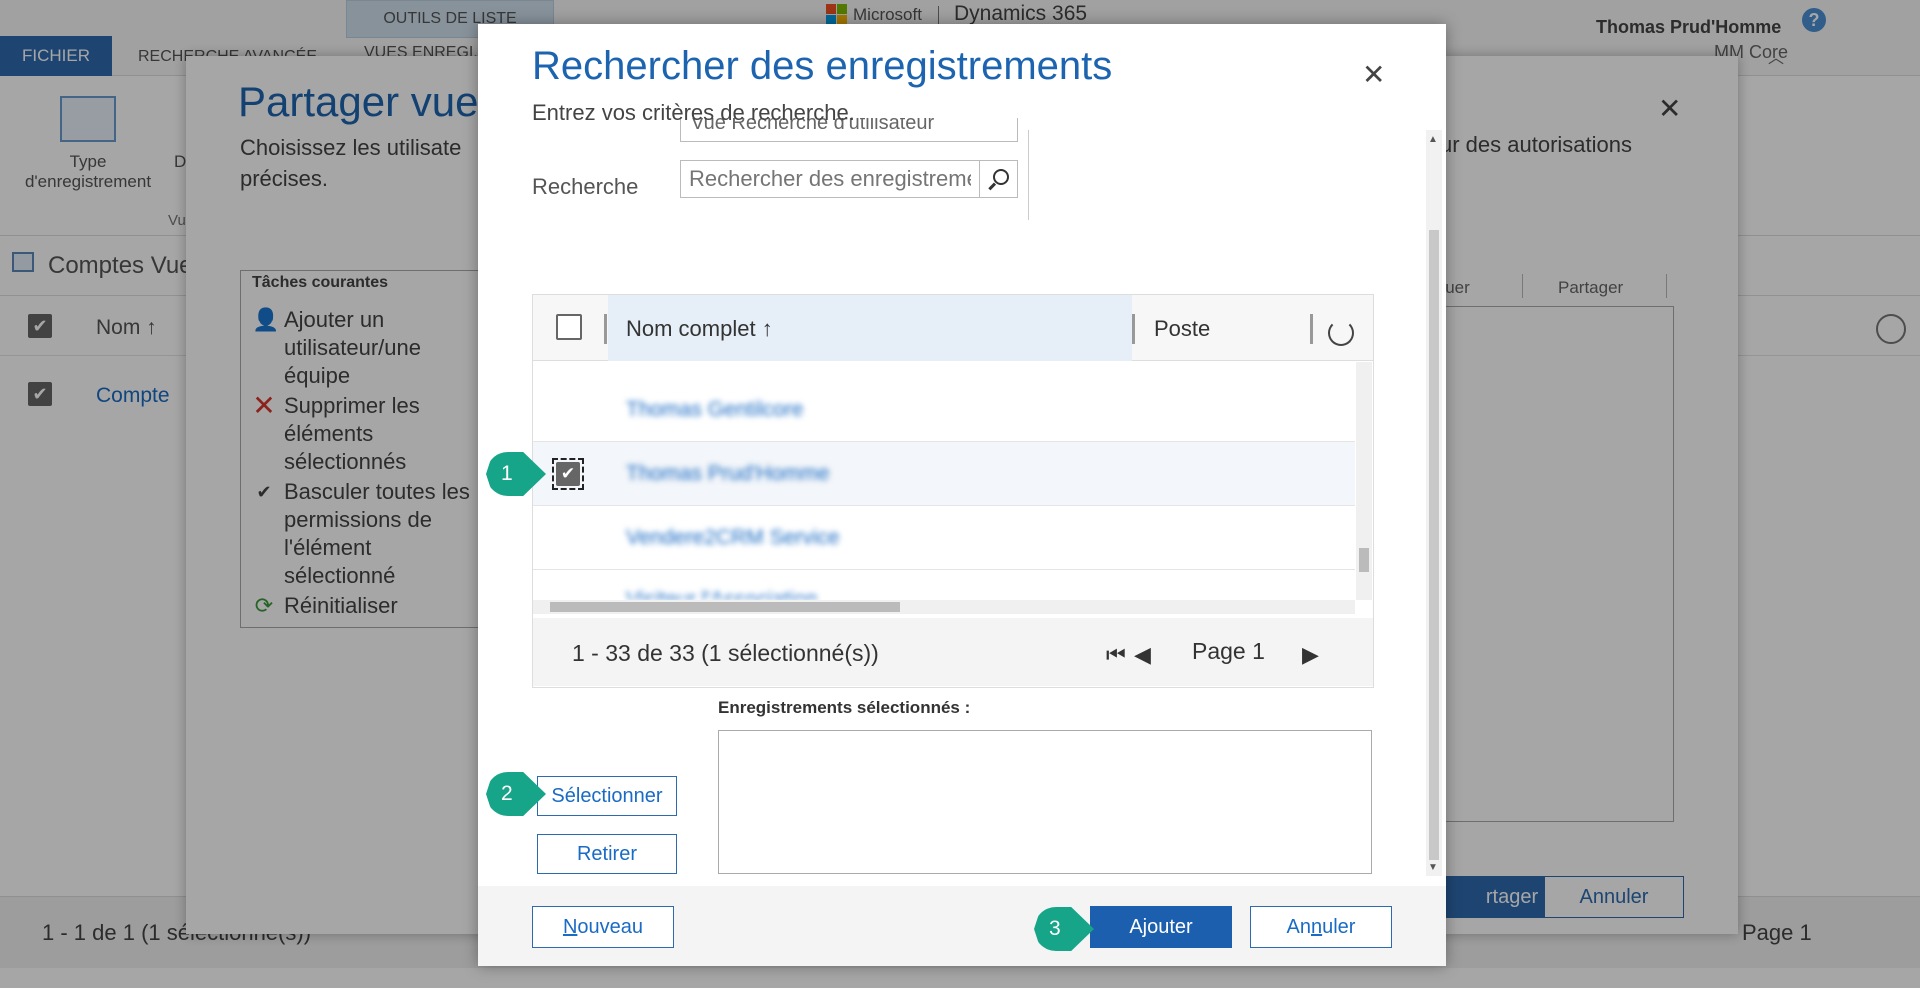  What do you see at coordinates (1310, 655) in the screenshot?
I see `next-page-icon: ▶` at bounding box center [1310, 655].